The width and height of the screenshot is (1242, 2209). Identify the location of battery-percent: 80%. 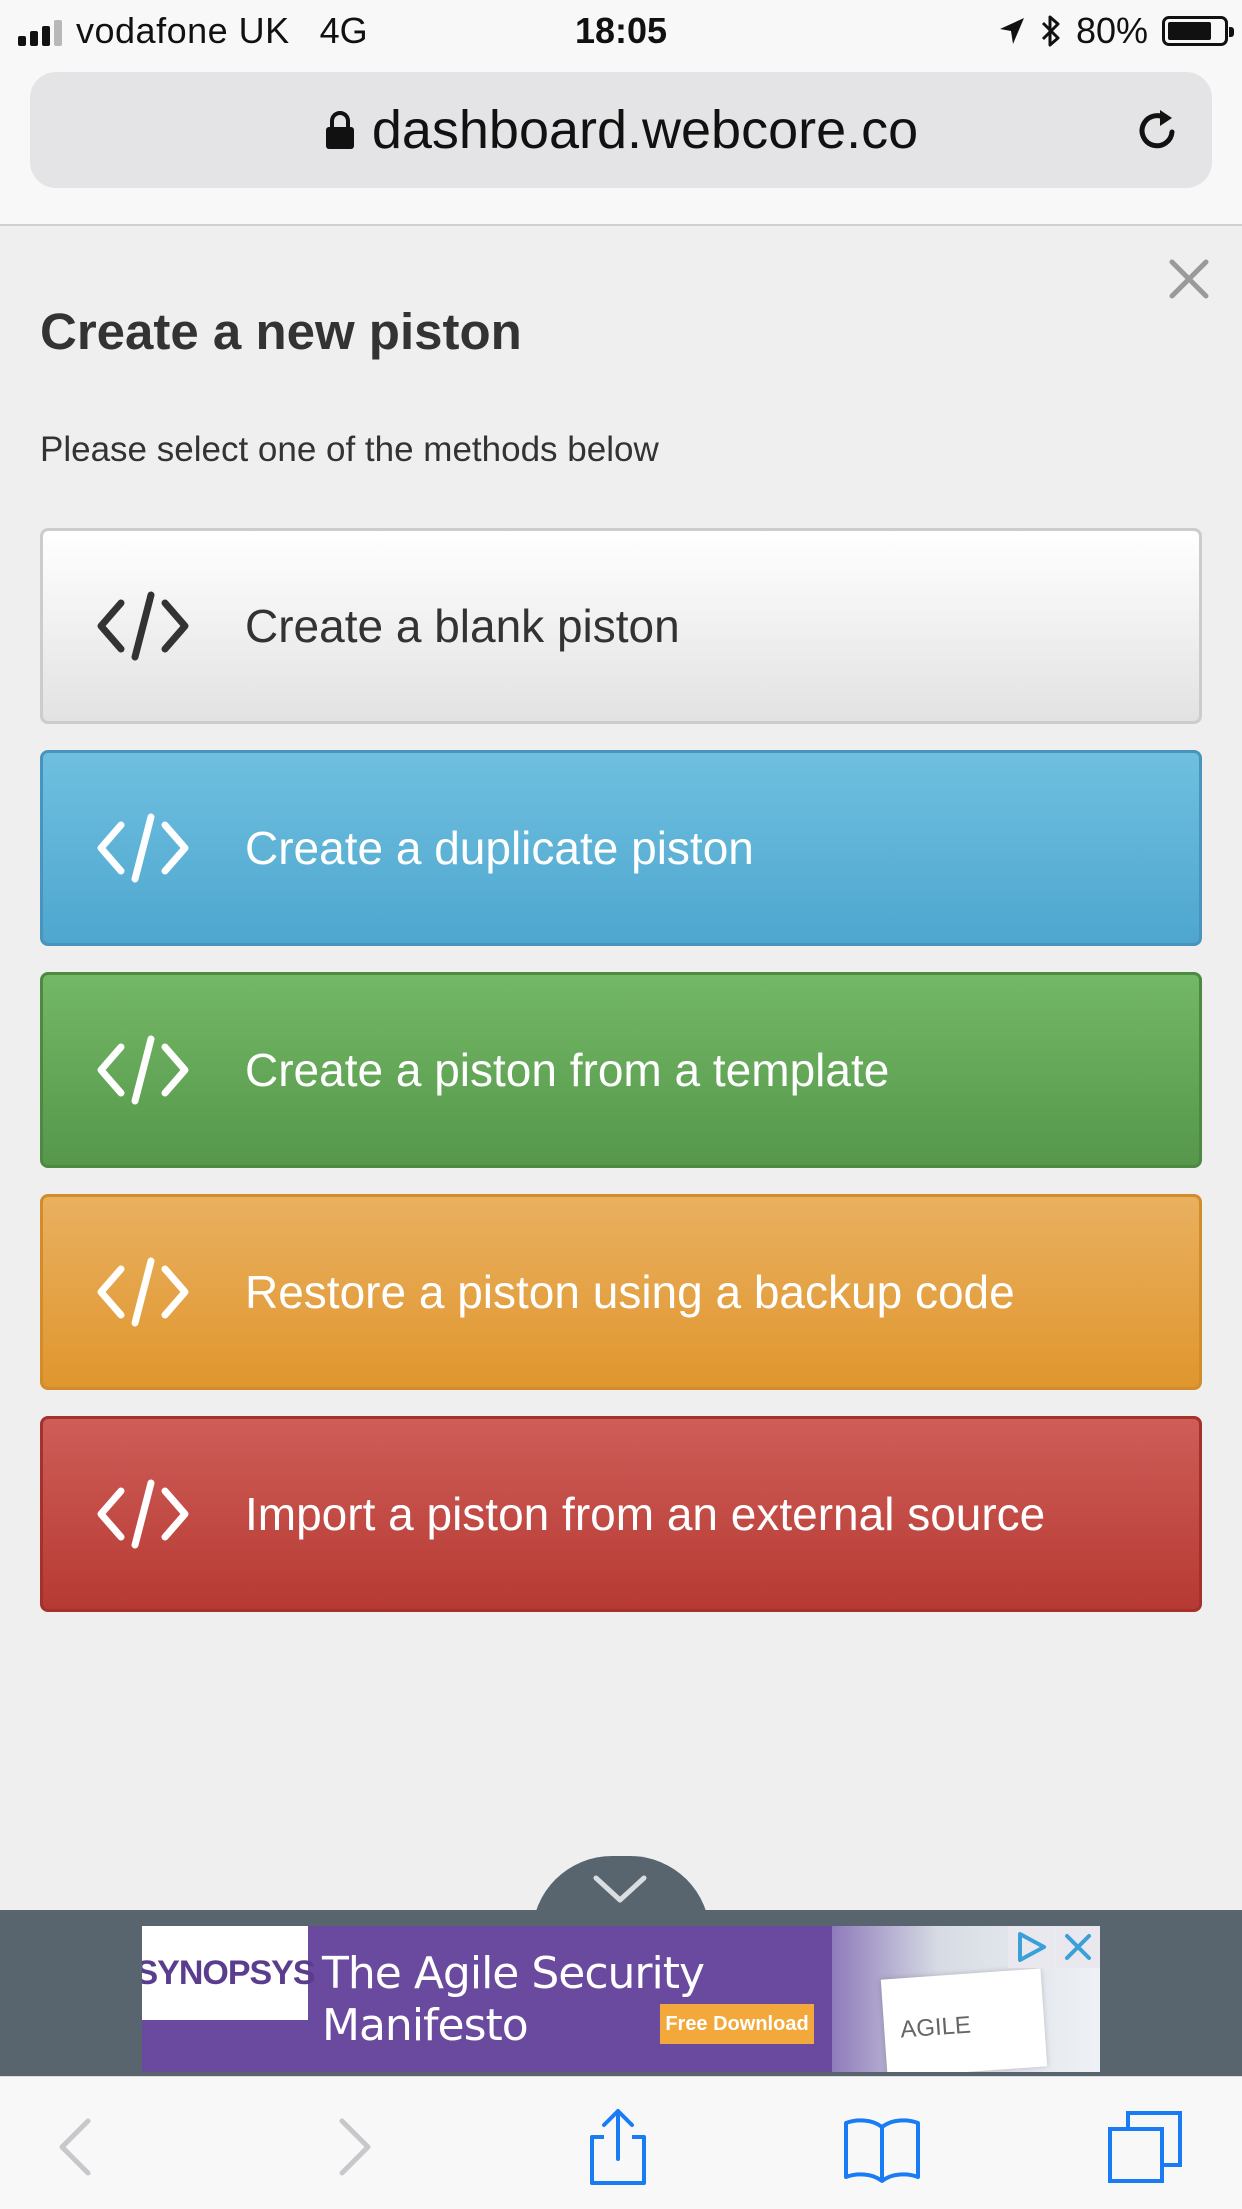
(1111, 30).